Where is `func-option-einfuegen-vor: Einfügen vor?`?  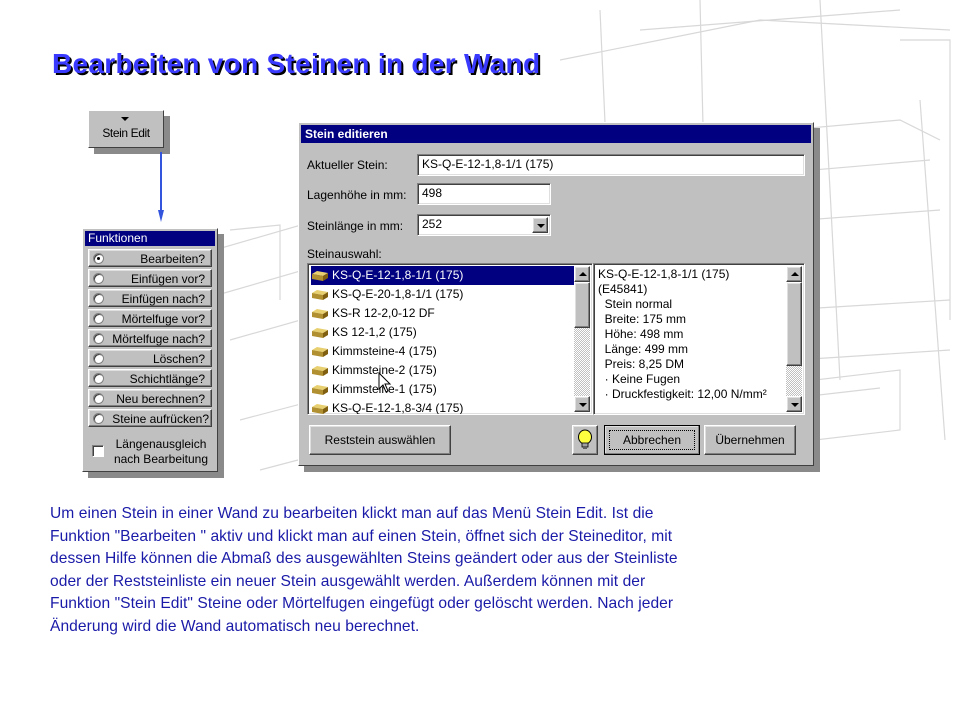 func-option-einfuegen-vor: Einfügen vor? is located at coordinates (150, 278).